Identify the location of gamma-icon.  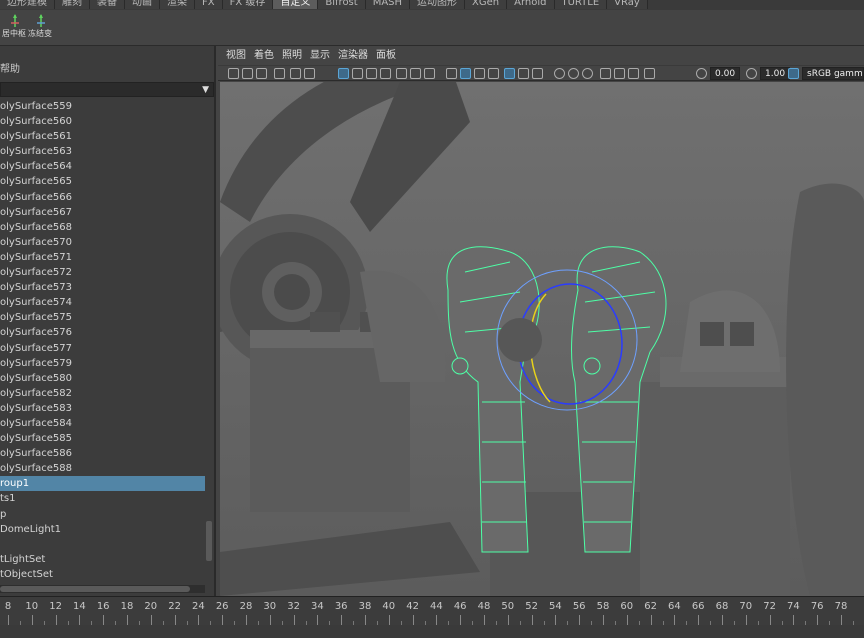
(751, 73).